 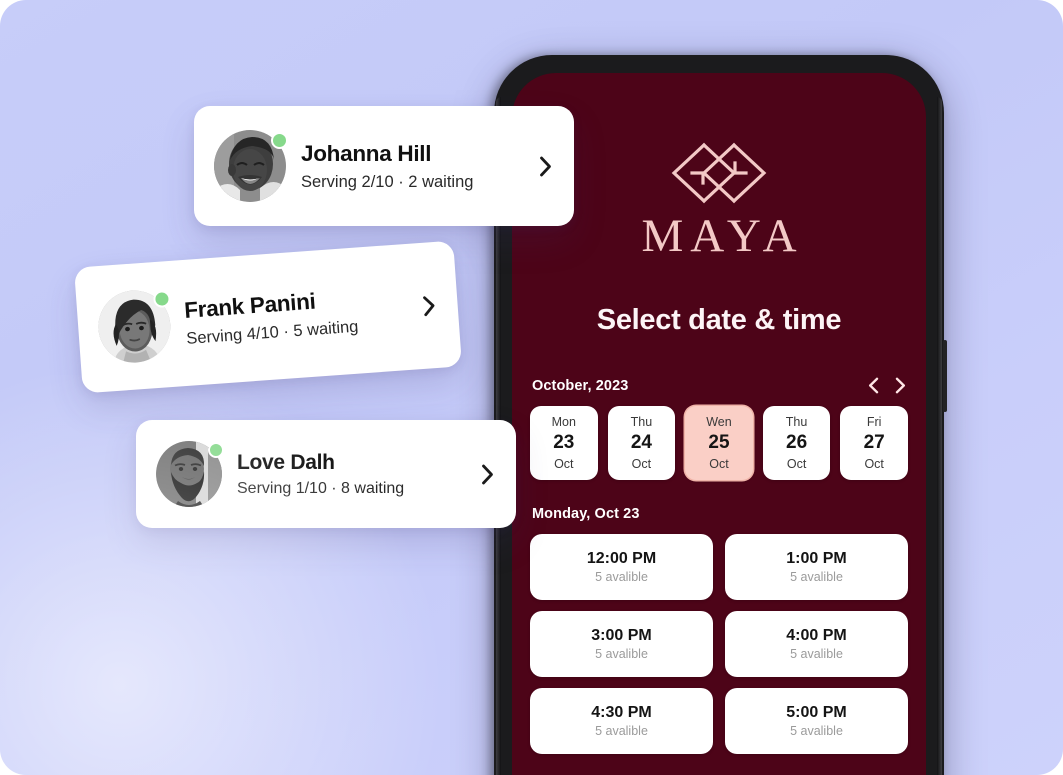 I want to click on time-slot-5: 5:00 PM 5 avalible, so click(x=816, y=721).